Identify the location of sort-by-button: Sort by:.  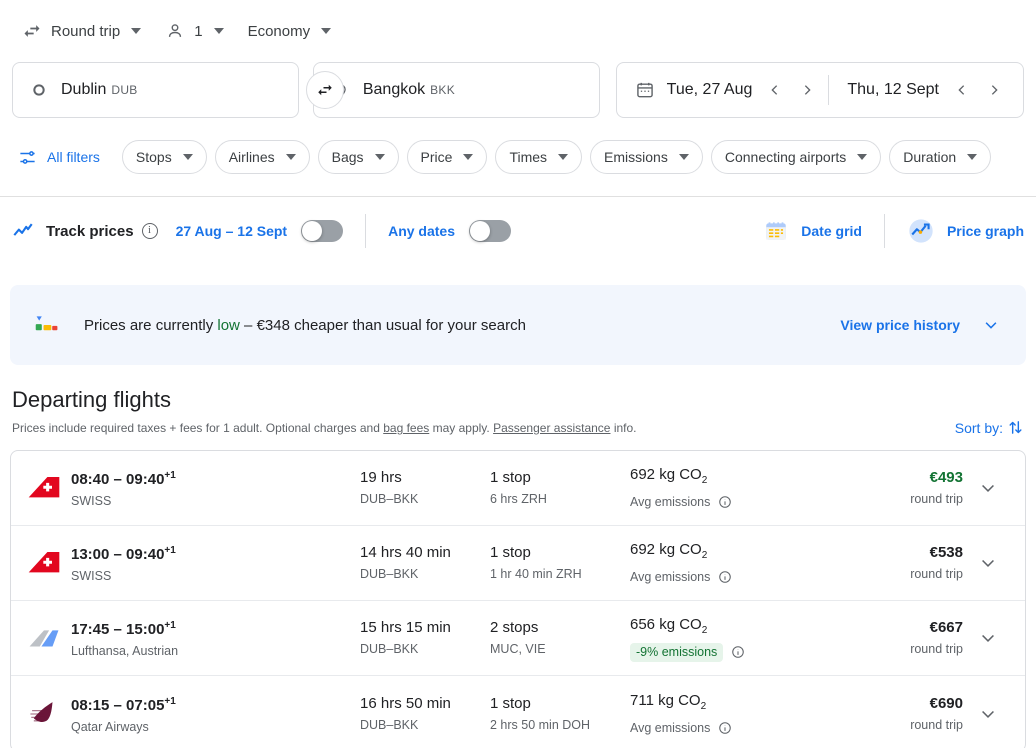
(989, 427).